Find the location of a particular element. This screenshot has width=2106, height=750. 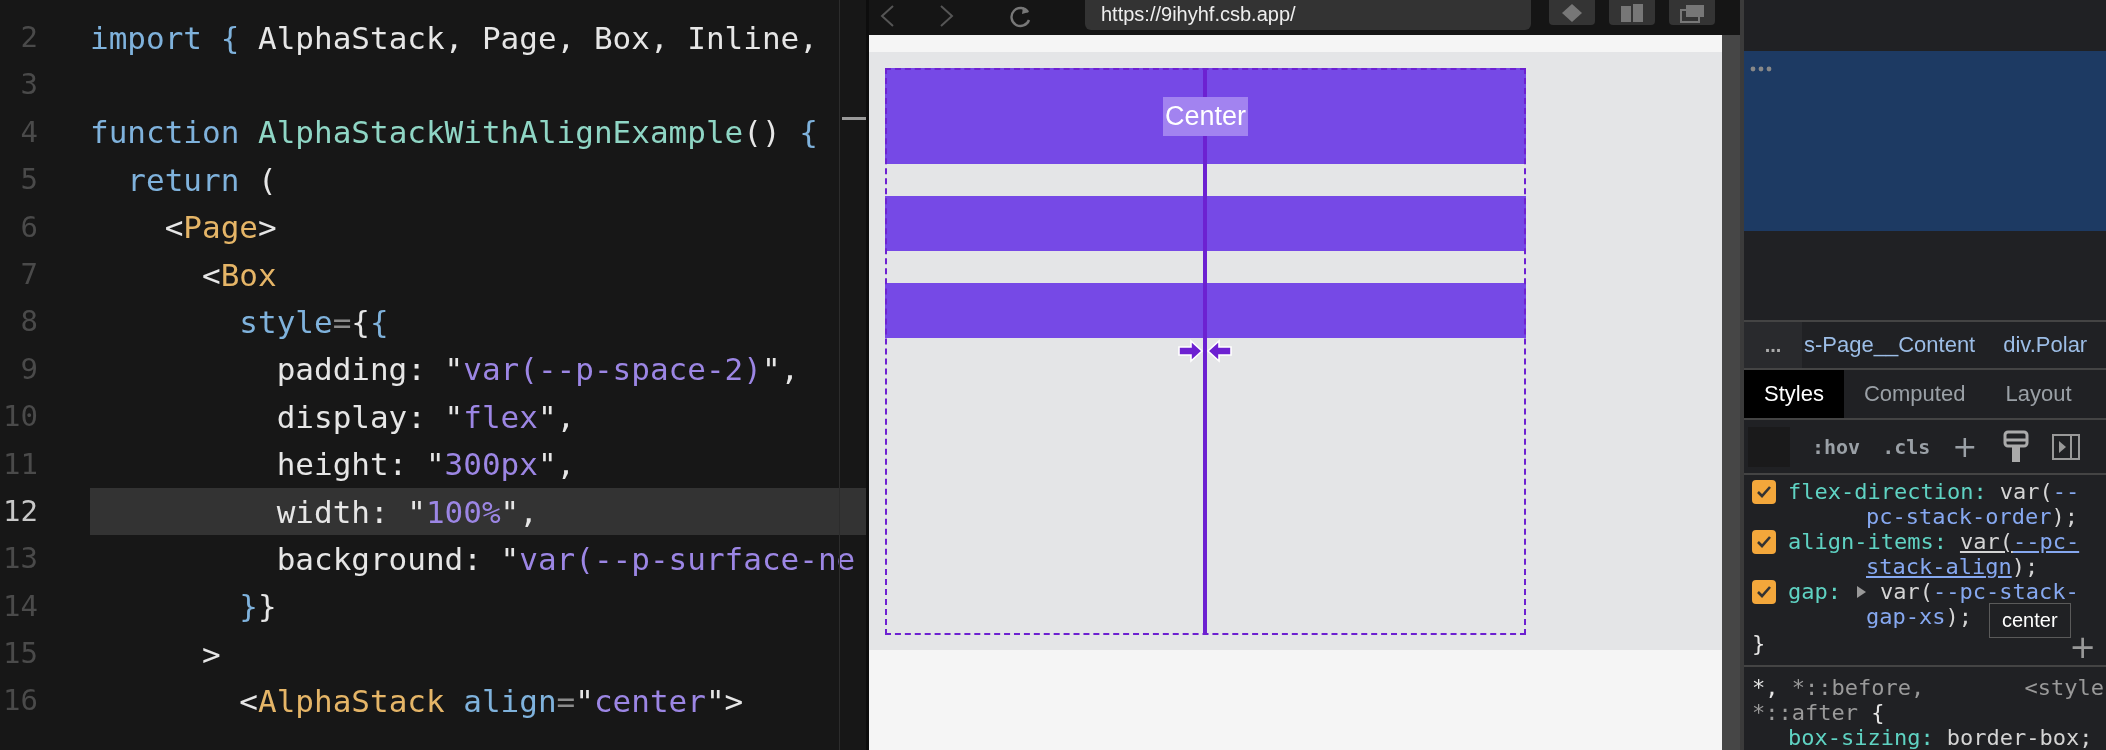

add-property-button: + is located at coordinates (2082, 647).